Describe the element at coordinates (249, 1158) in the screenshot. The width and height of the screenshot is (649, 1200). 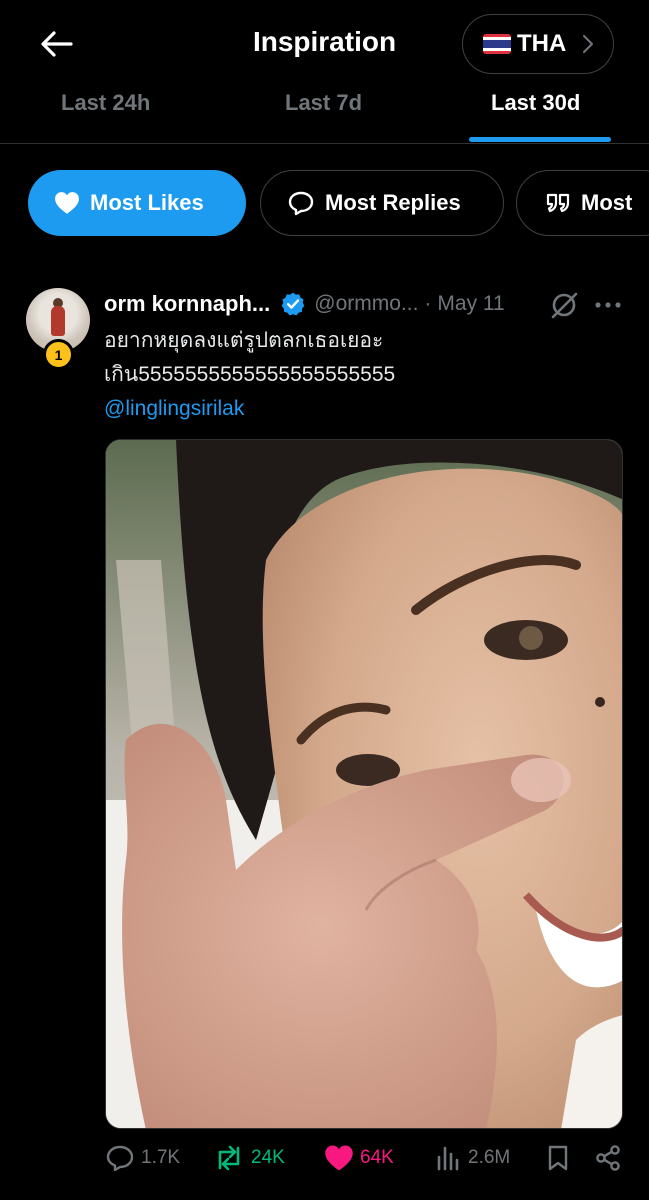
I see `repost-button: 24K` at that location.